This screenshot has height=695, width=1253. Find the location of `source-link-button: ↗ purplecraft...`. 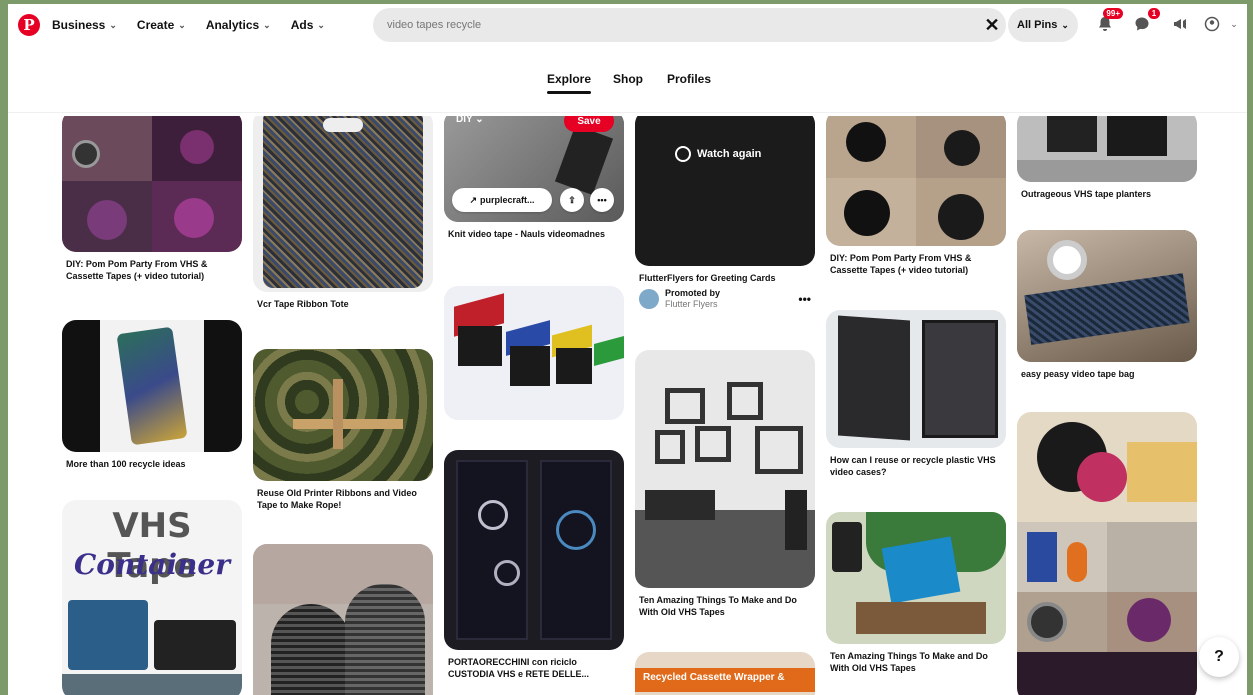

source-link-button: ↗ purplecraft... is located at coordinates (502, 200).